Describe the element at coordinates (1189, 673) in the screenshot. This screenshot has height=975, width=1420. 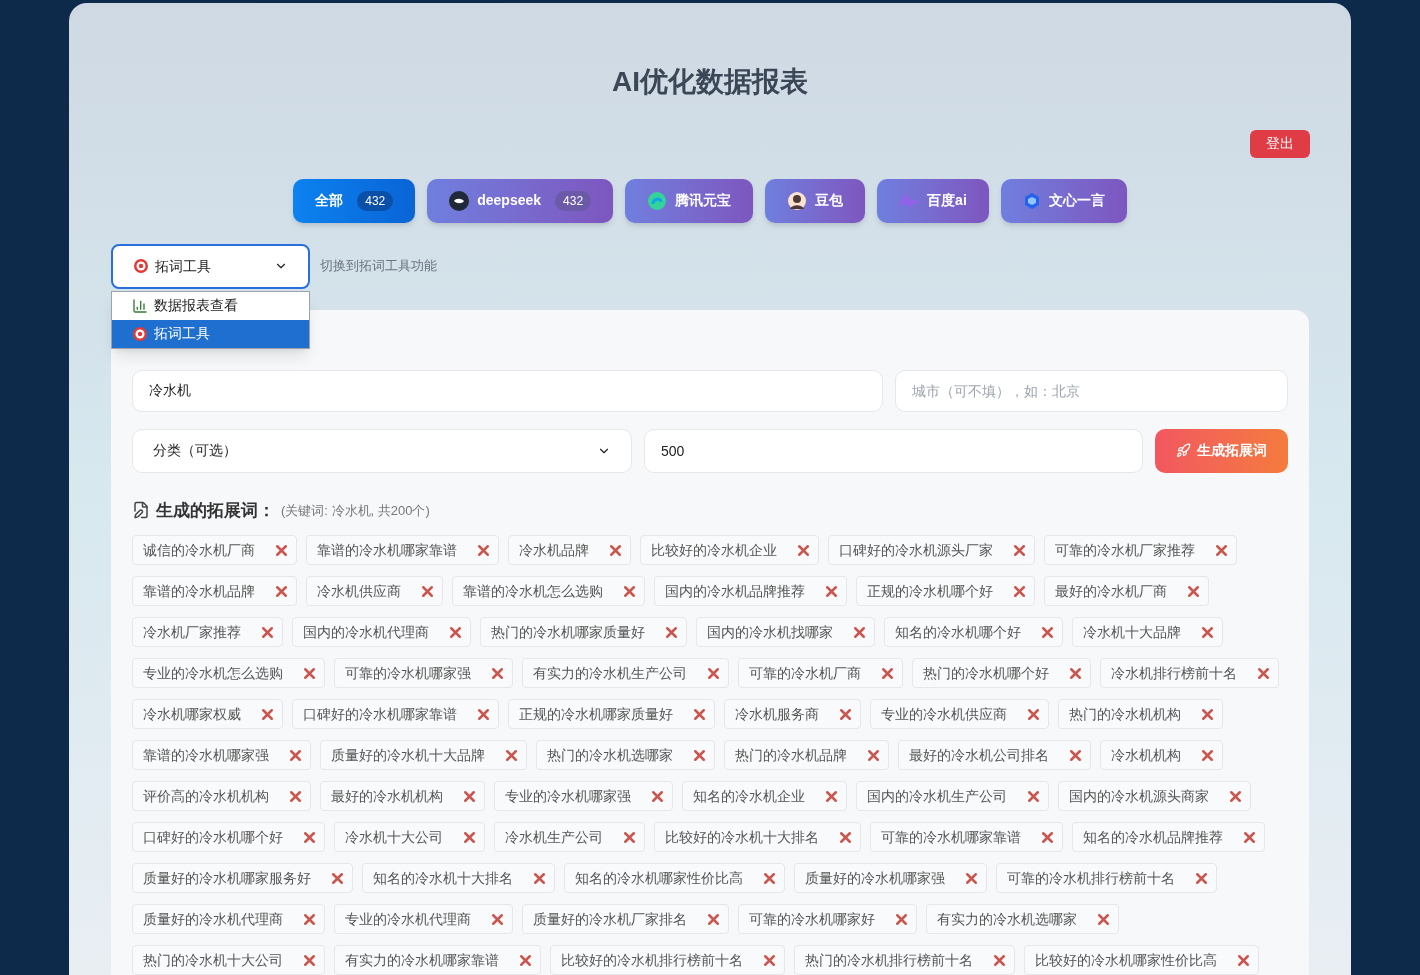
I see `keyword-tag: 冷水机排行榜前十名` at that location.